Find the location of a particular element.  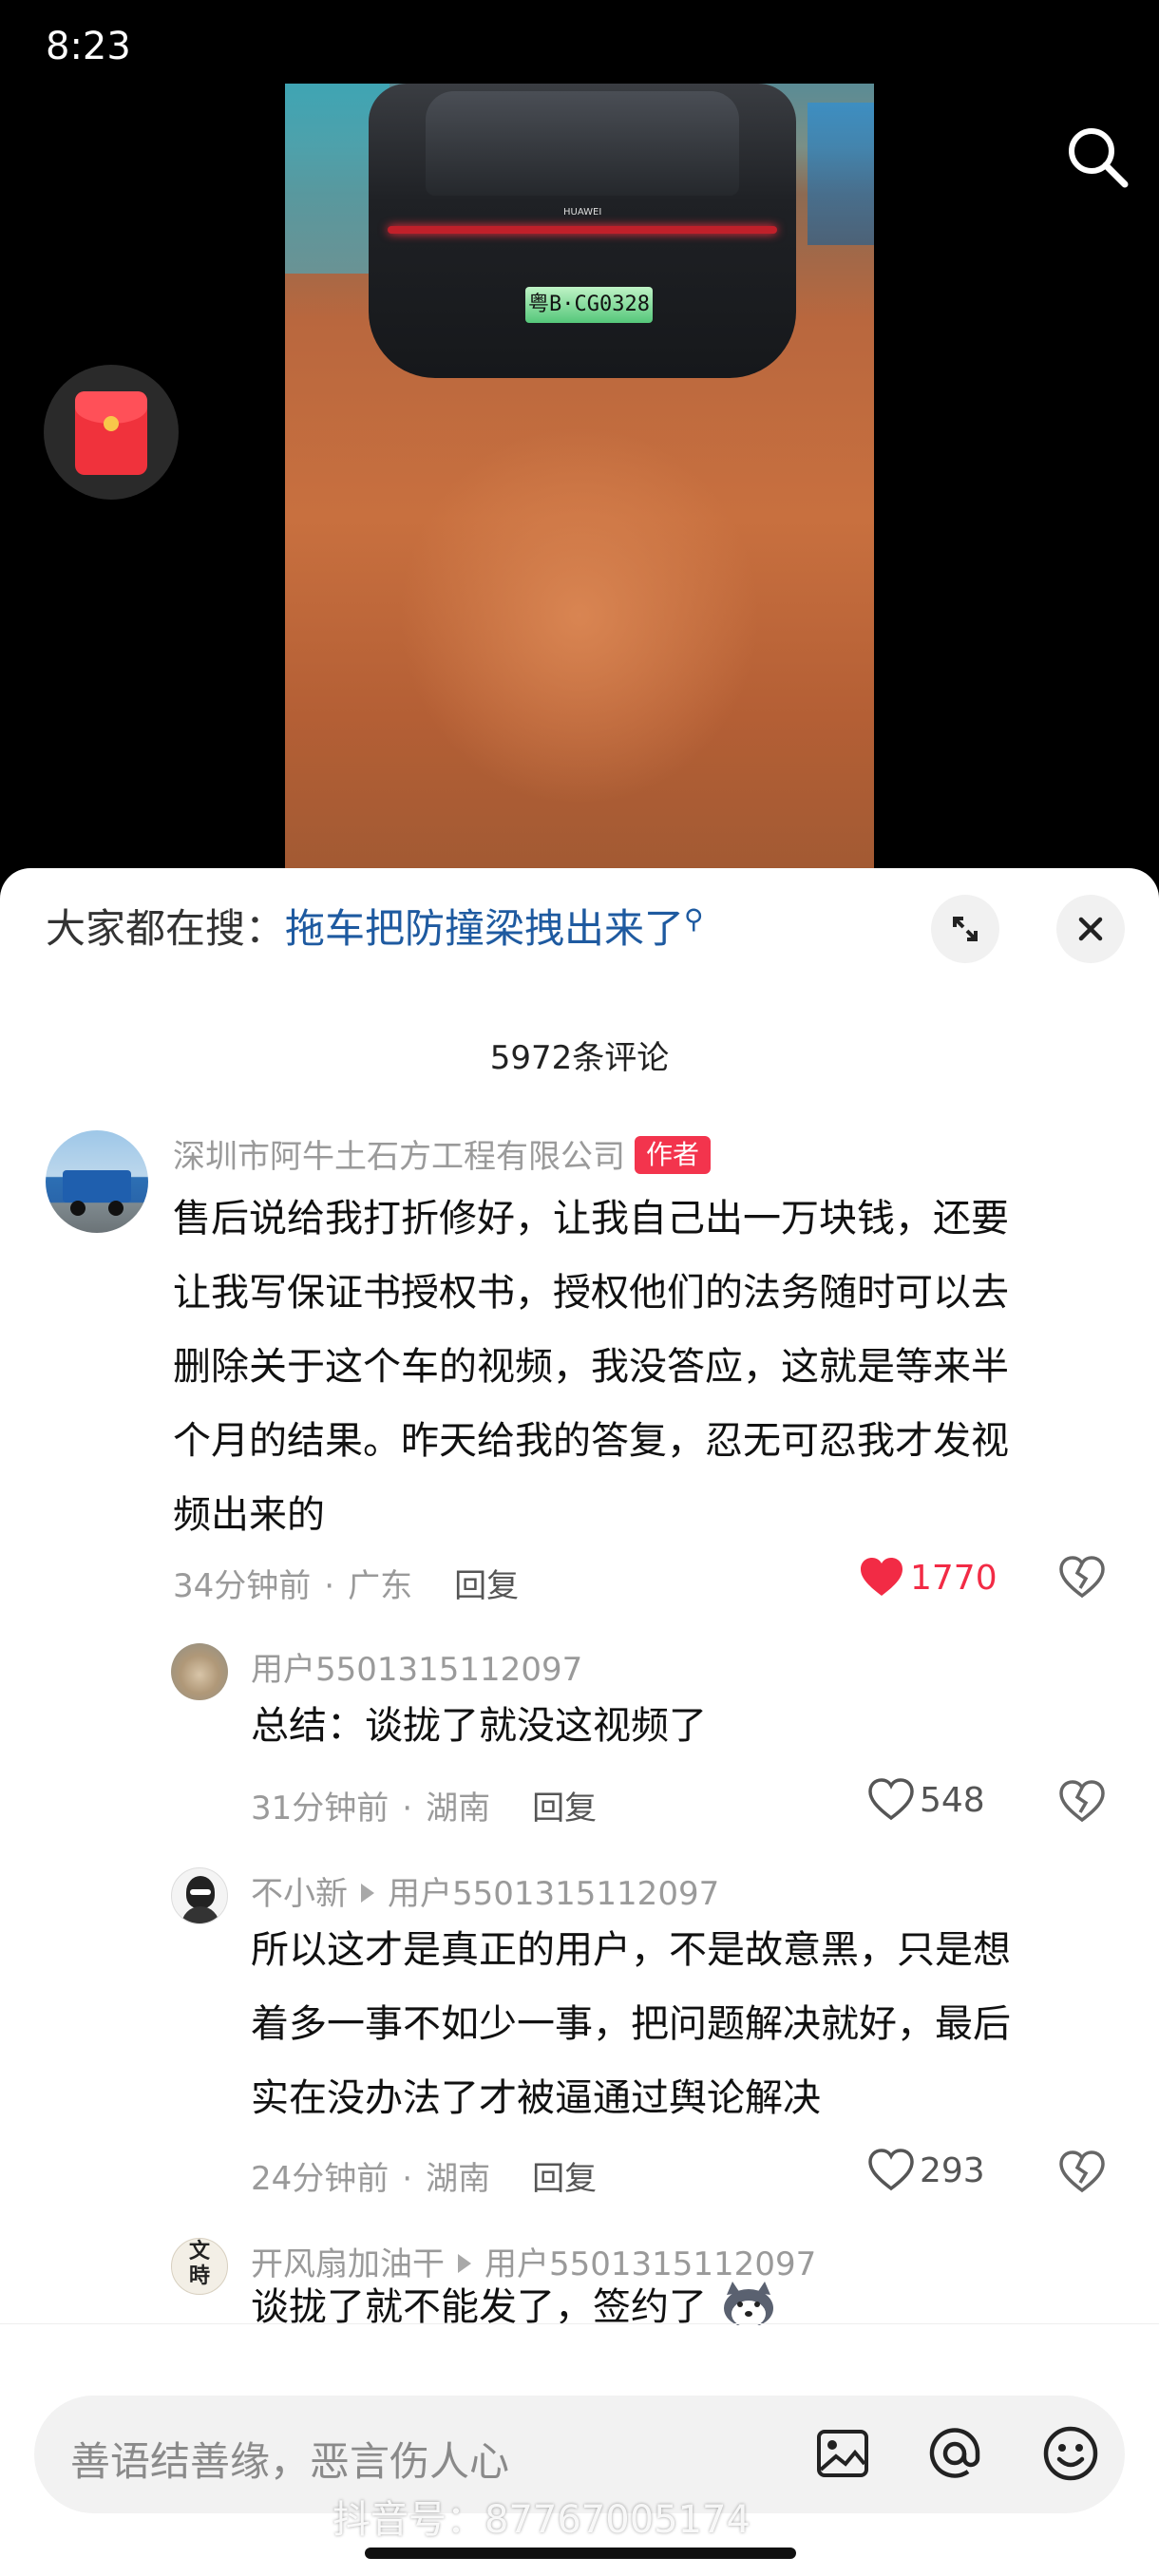

avatar: 文 時 is located at coordinates (199, 2266).